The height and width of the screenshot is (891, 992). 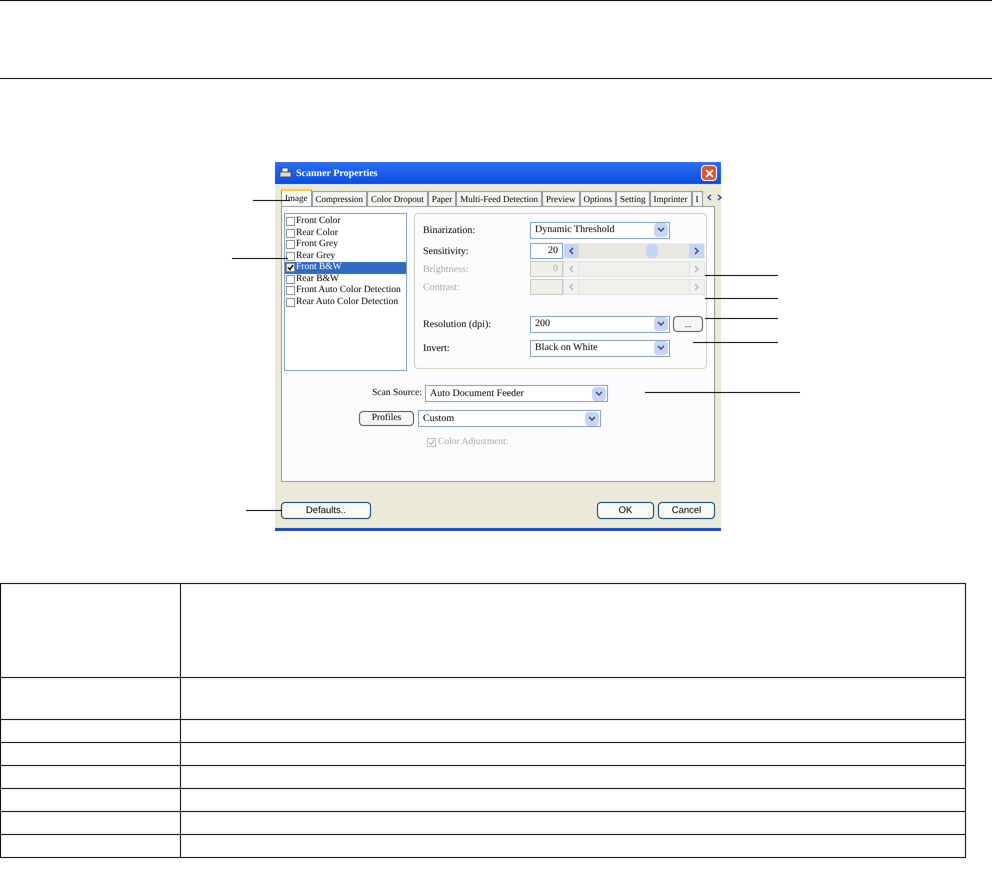 I want to click on list-item: Front Color, so click(x=345, y=222).